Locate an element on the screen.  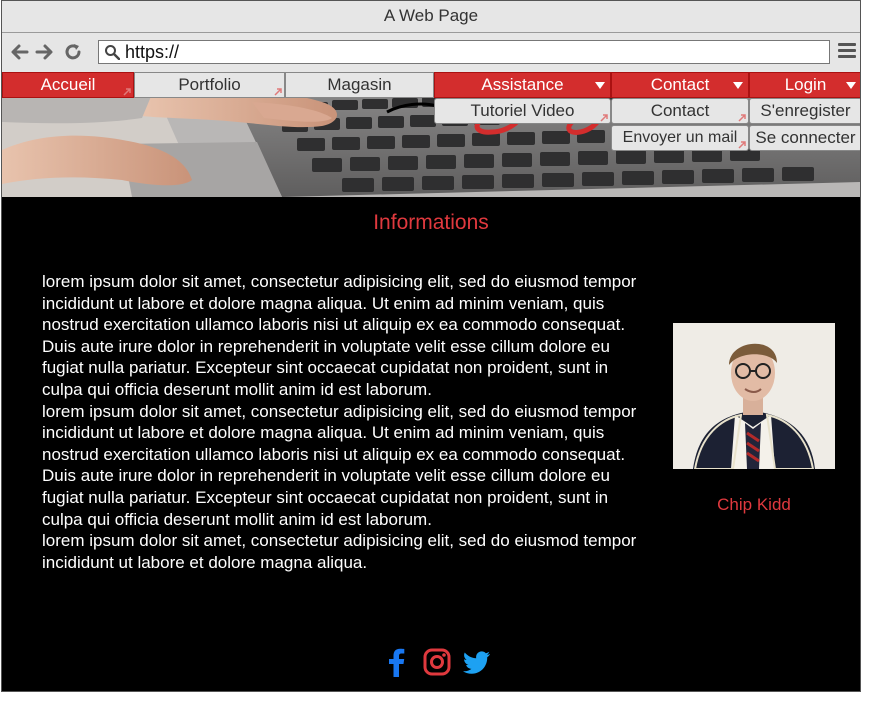
submenu-tutoriel-video-label: Tutoriel Video is located at coordinates (522, 110).